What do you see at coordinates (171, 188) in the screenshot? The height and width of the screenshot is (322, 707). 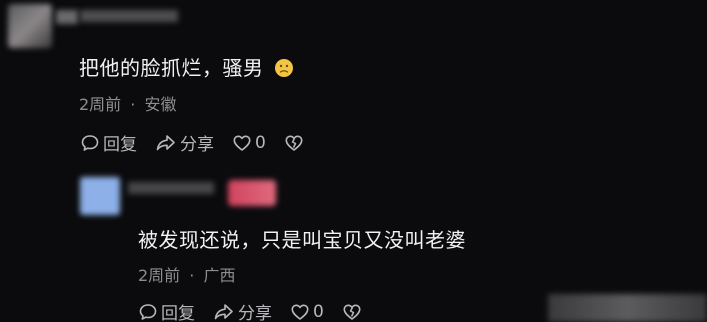 I see `reply-username-blurred` at bounding box center [171, 188].